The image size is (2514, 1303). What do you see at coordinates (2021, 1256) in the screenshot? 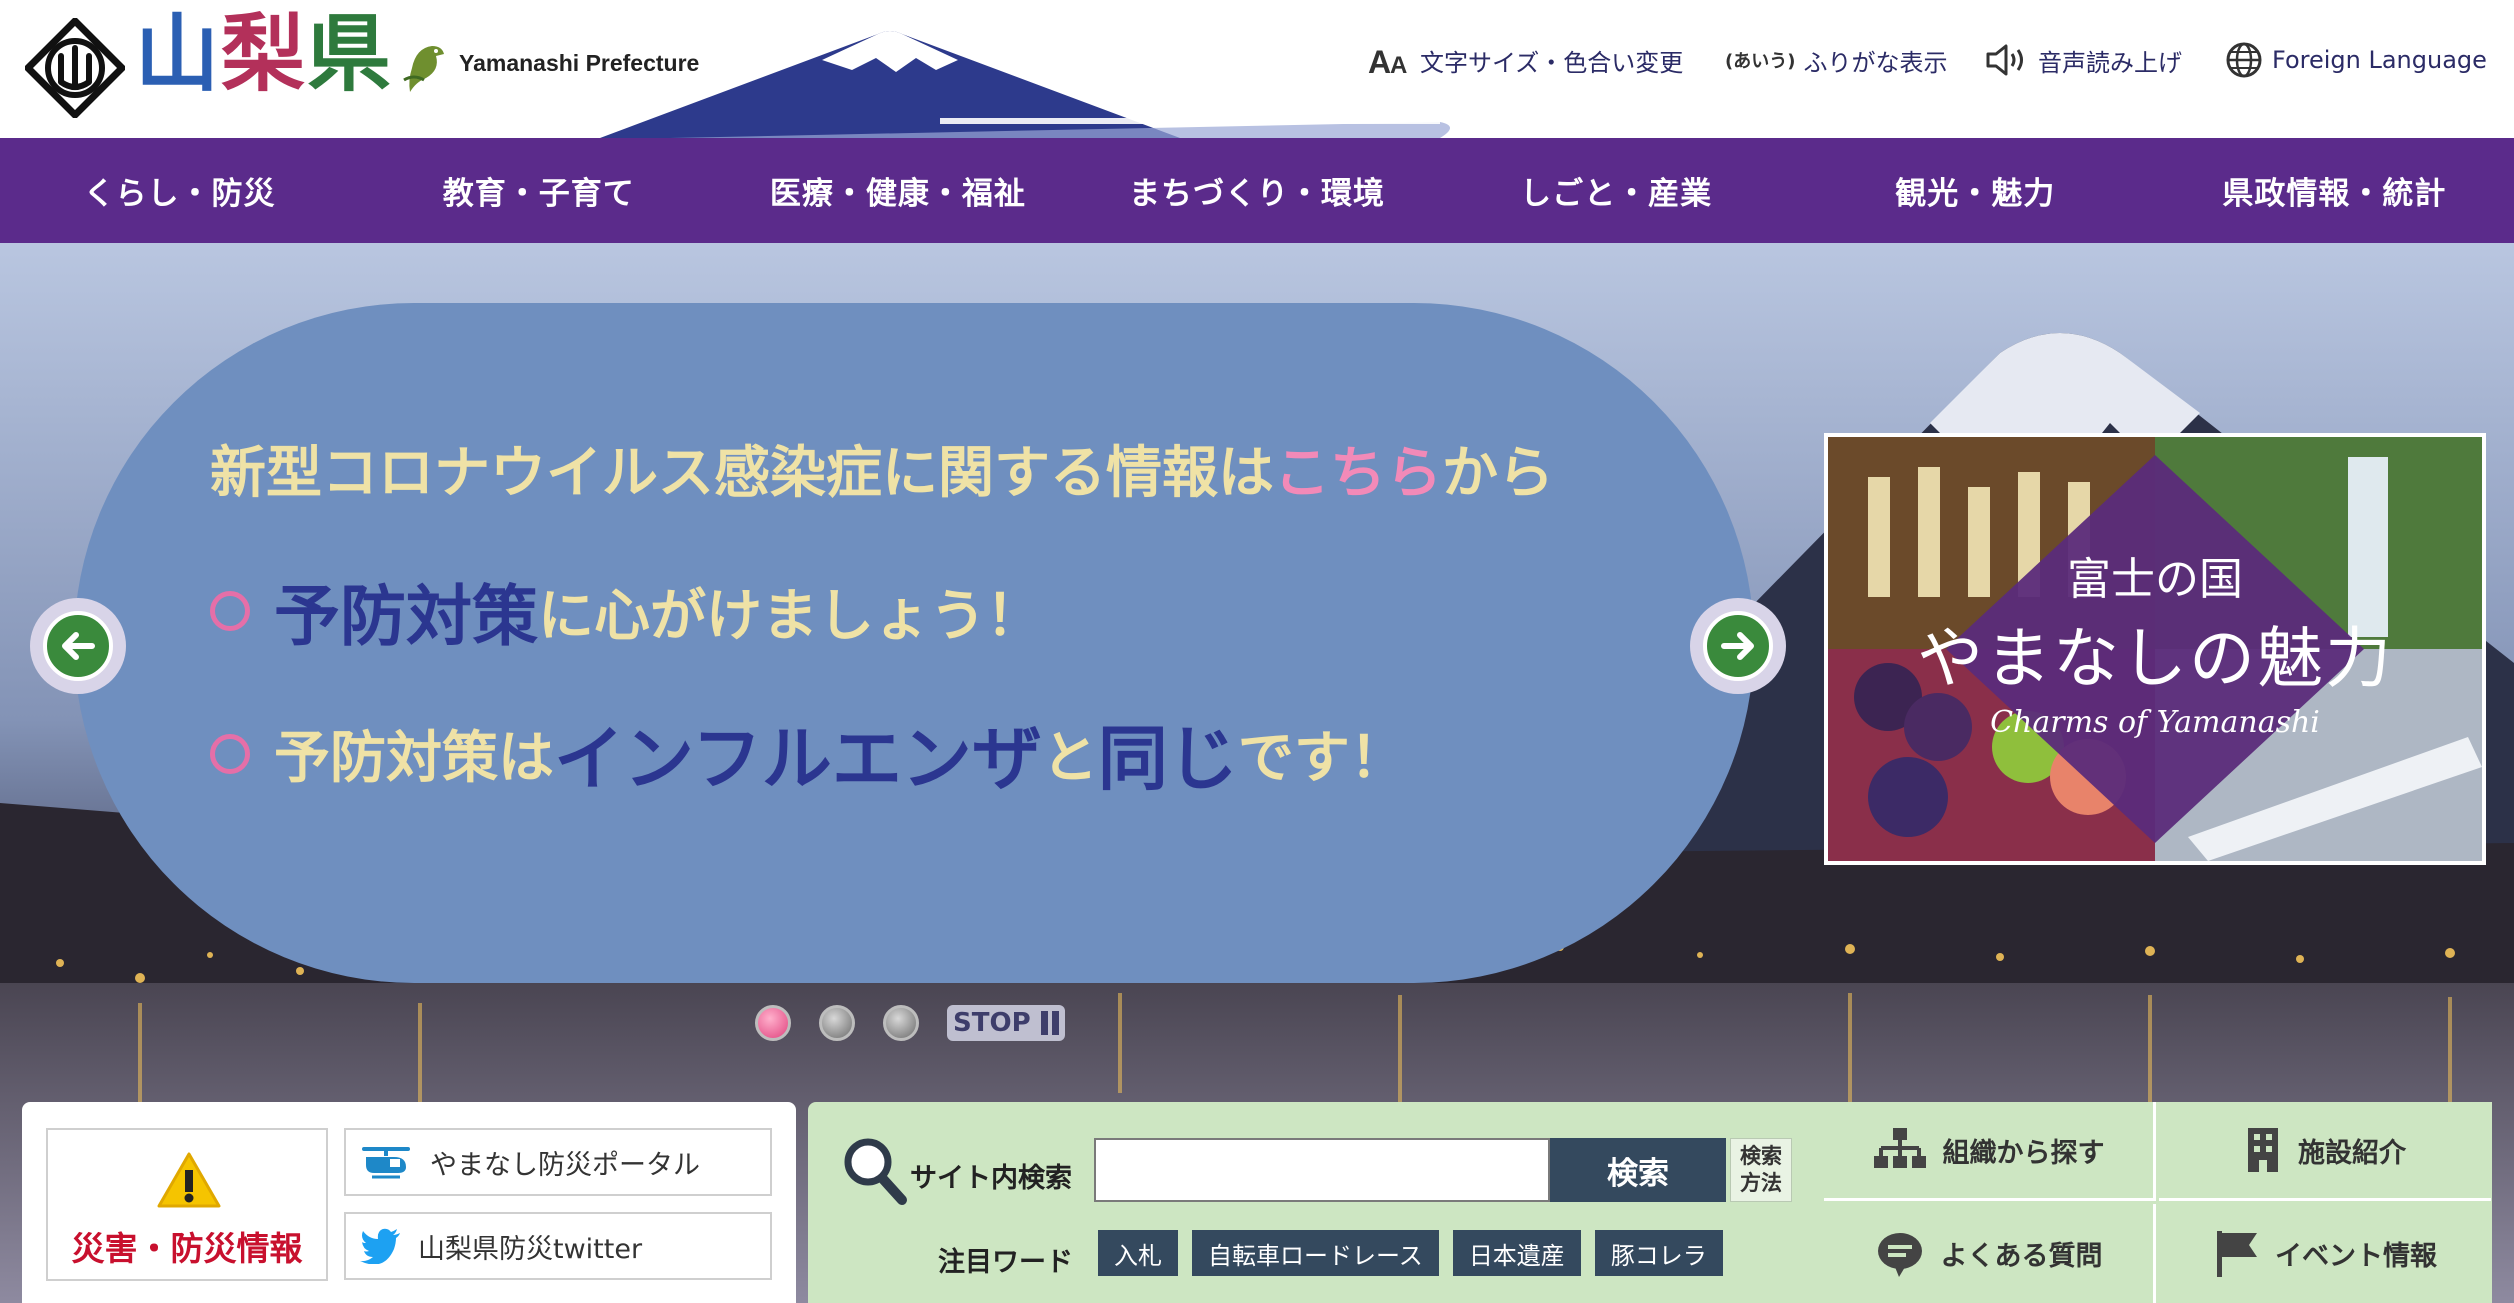
I see `faq-label: よくある質問` at bounding box center [2021, 1256].